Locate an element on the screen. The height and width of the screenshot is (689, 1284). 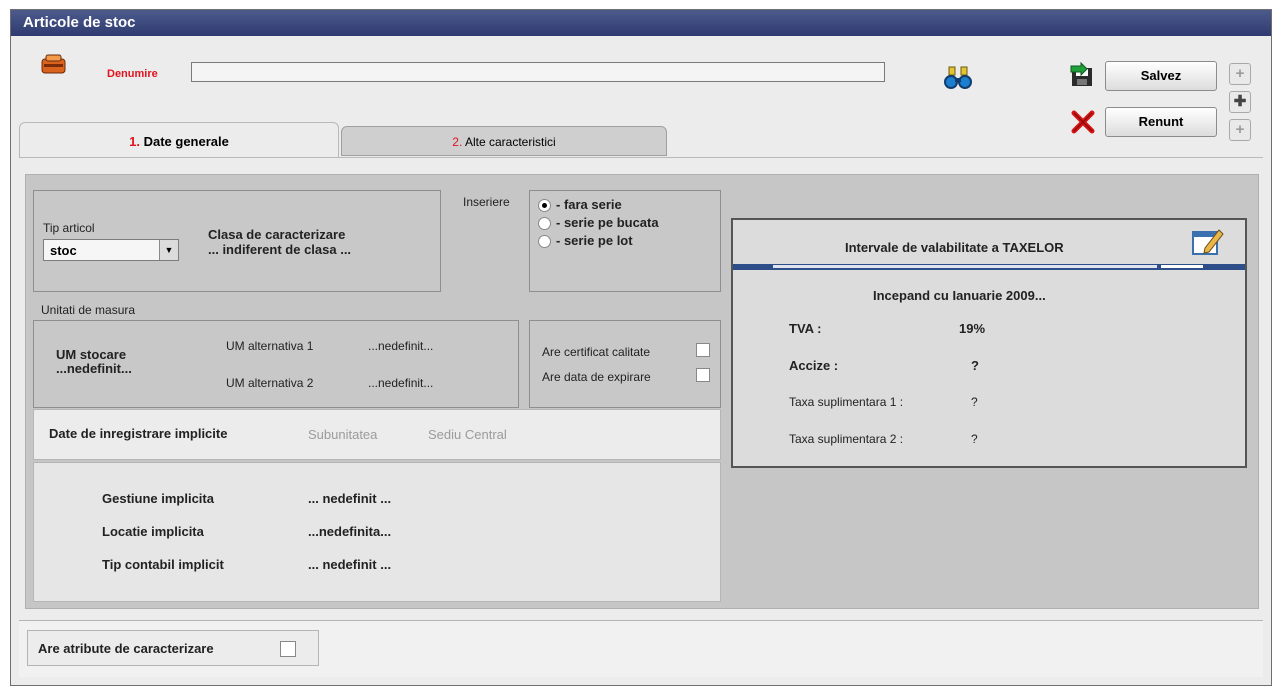
sediu-value: Sediu Central is located at coordinates (467, 434).